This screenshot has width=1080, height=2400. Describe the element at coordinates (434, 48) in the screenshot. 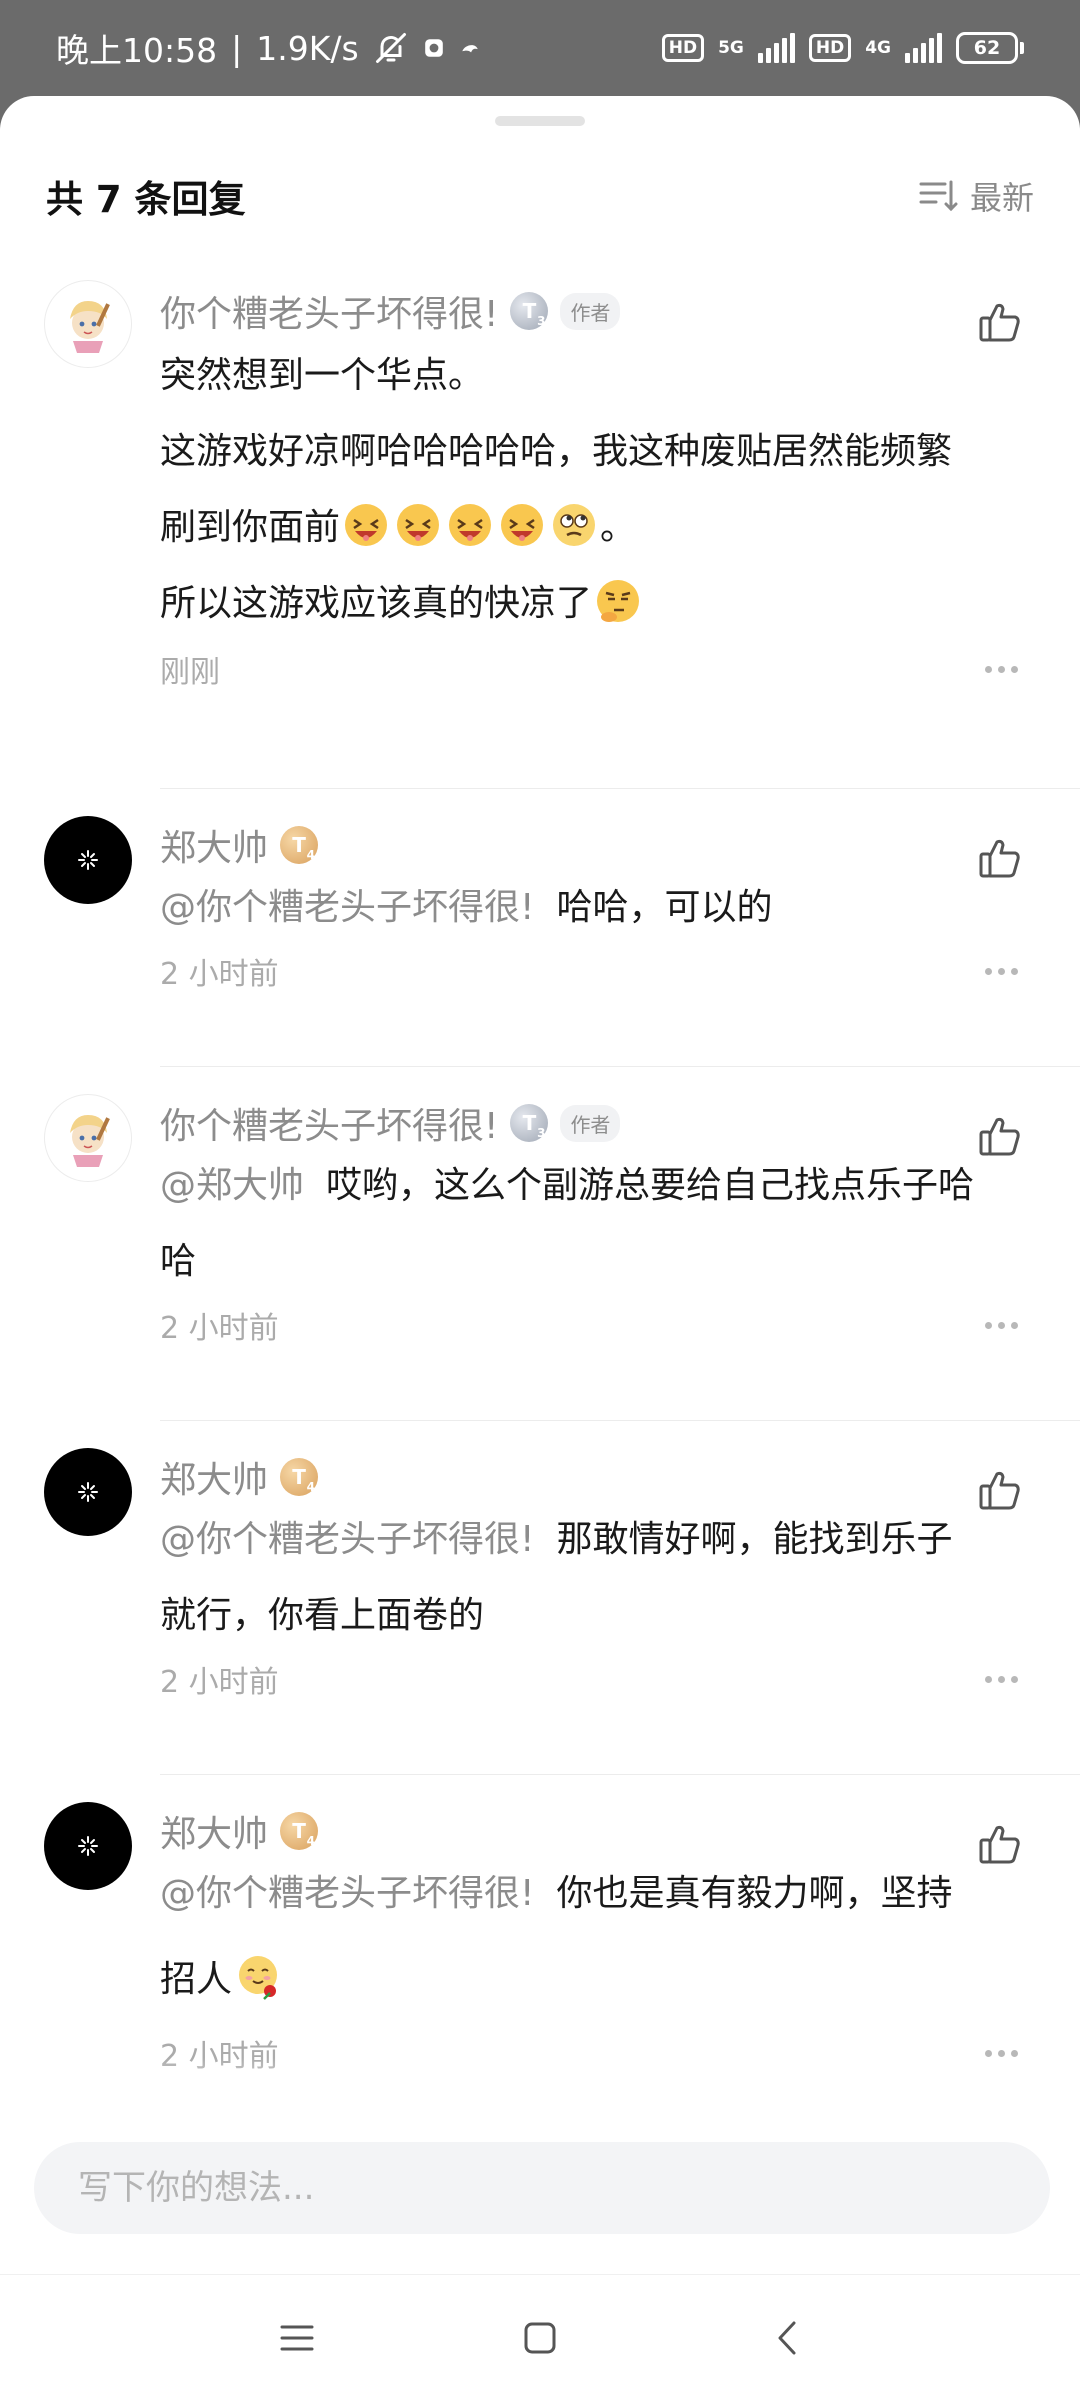

I see `app-notification-icon` at that location.